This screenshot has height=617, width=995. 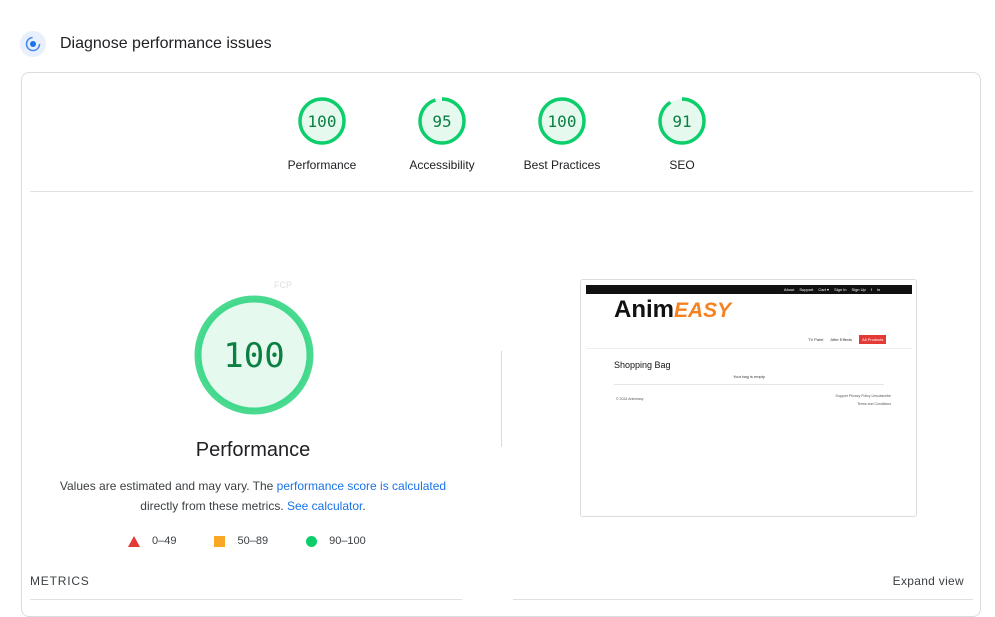 What do you see at coordinates (673, 309) in the screenshot?
I see `screenshot-logo: AnimEASY` at bounding box center [673, 309].